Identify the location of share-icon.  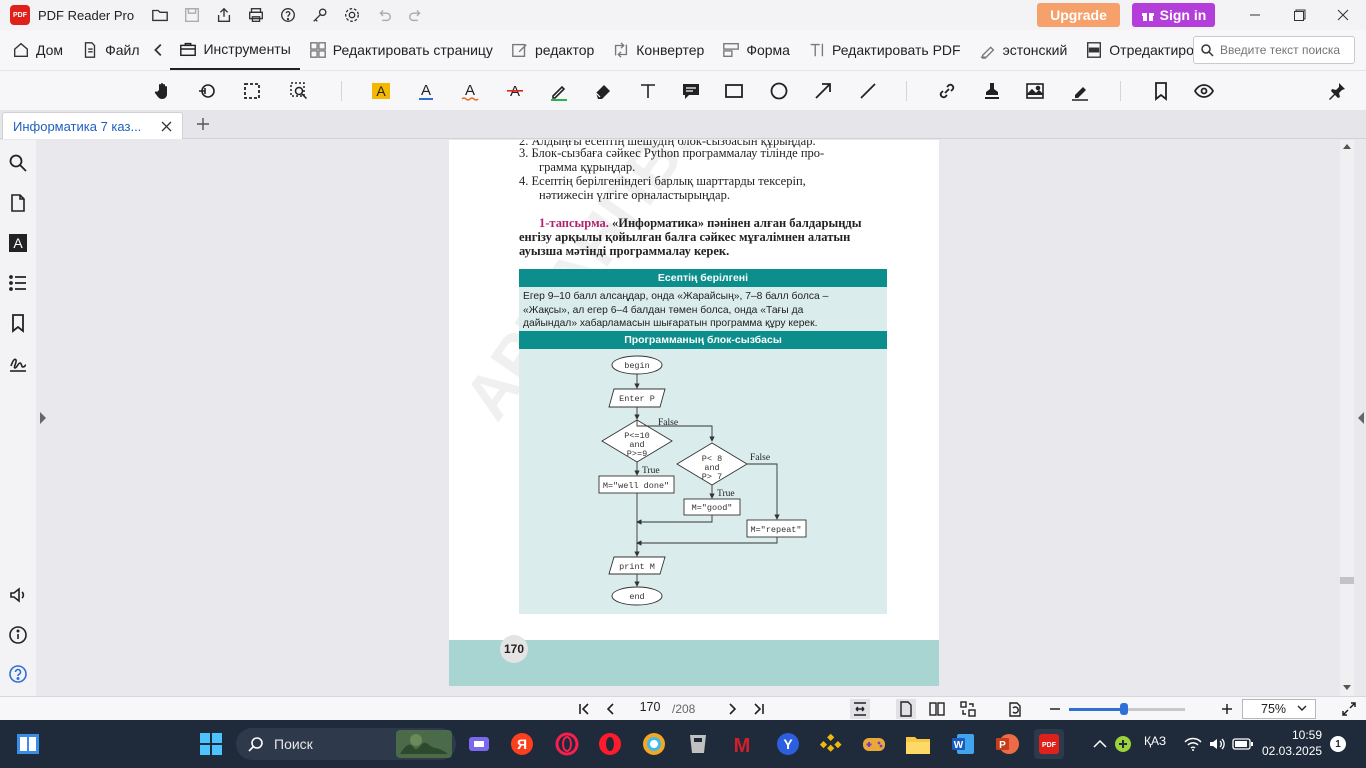
(224, 15).